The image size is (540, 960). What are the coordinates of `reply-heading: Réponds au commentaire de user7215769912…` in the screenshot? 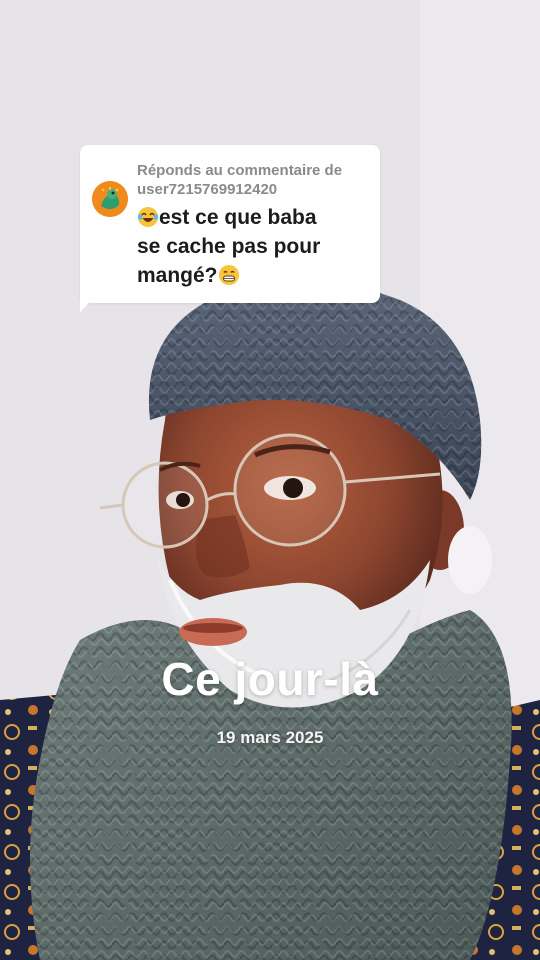 It's located at (252, 180).